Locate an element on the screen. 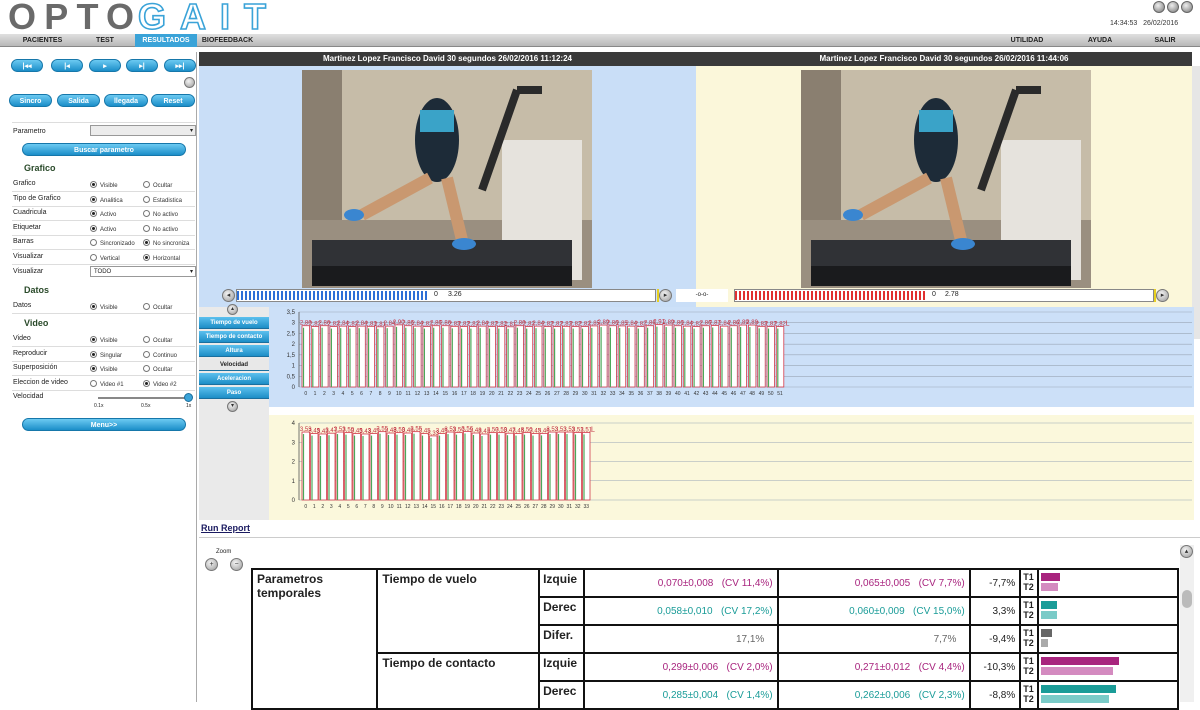  datos-section-title: Datos is located at coordinates (37, 290).